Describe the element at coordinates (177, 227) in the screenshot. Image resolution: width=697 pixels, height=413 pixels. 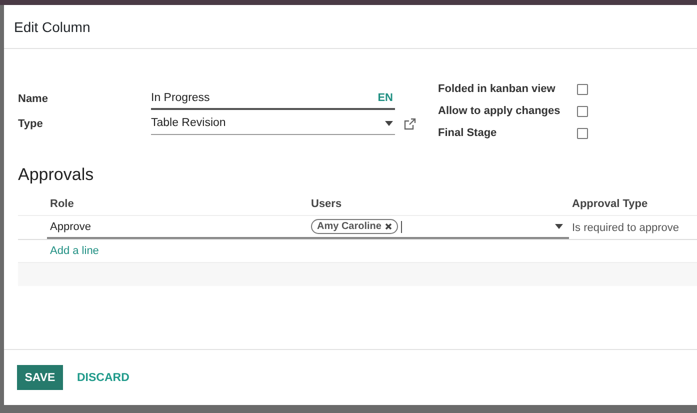
I see `role-field: Approve` at that location.